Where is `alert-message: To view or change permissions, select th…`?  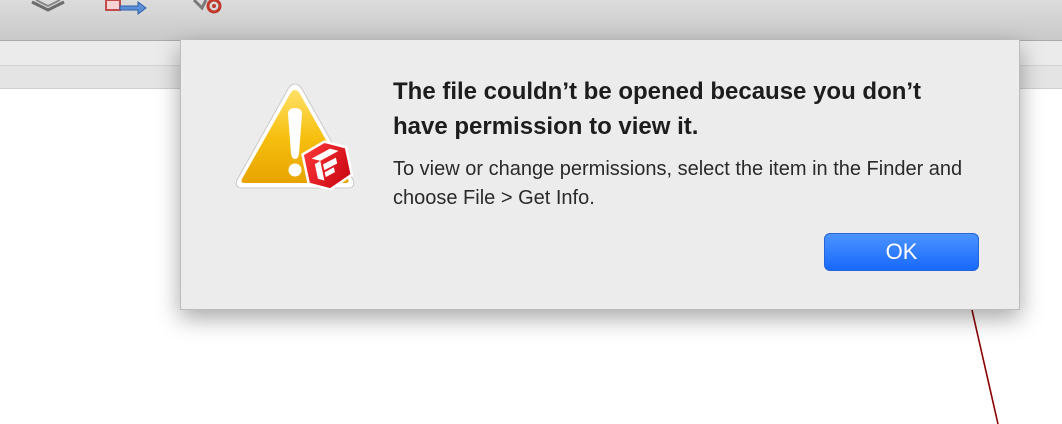
alert-message: To view or change permissions, select th… is located at coordinates (678, 183).